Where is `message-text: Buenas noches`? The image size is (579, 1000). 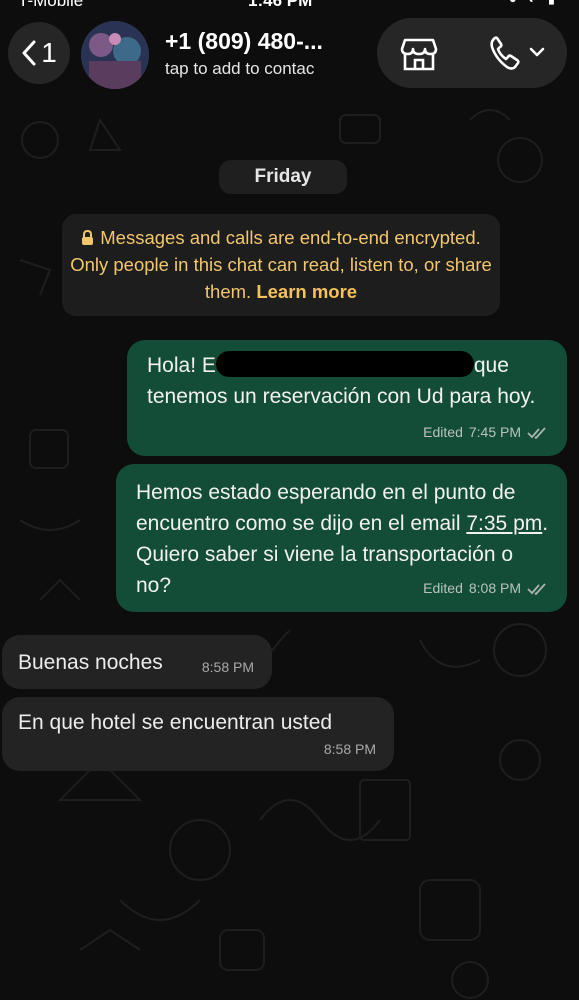
message-text: Buenas noches is located at coordinates (90, 662).